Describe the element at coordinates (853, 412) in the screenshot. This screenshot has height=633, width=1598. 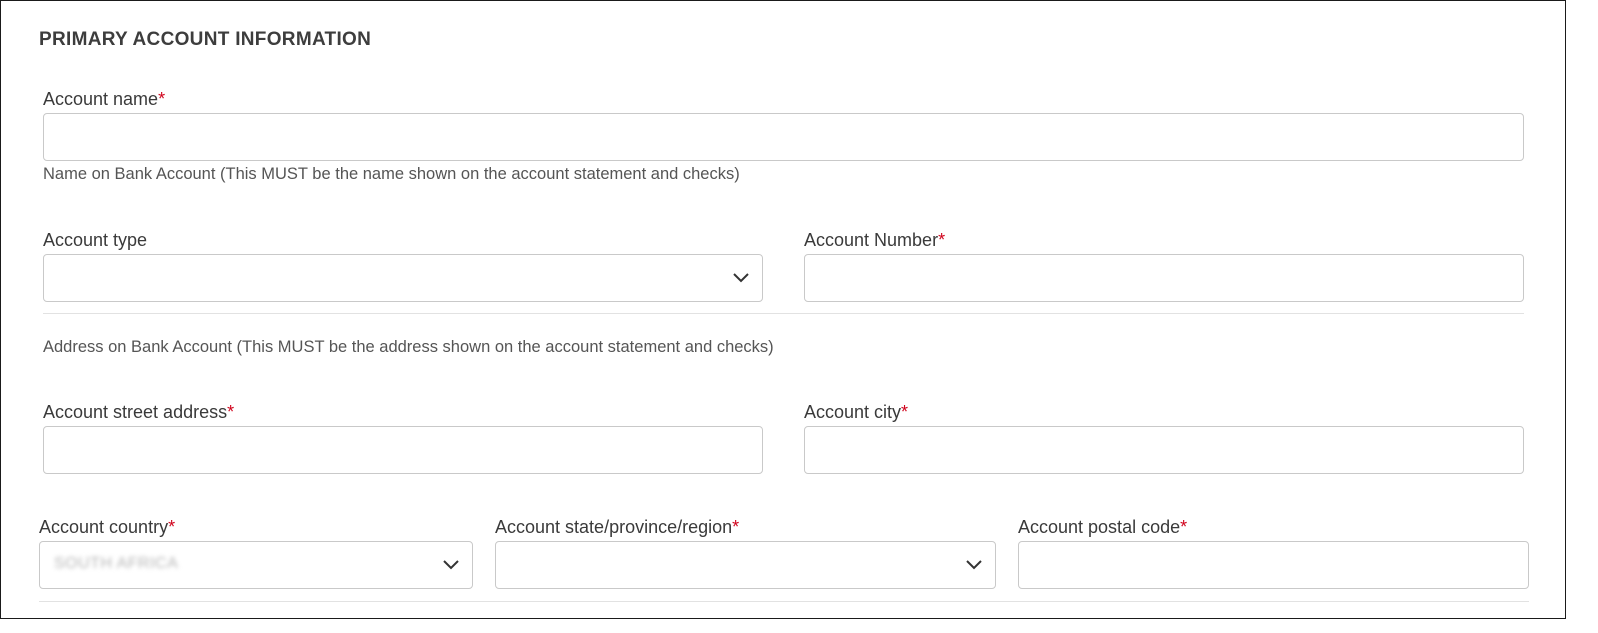
I see `city-label-text: Account city` at that location.